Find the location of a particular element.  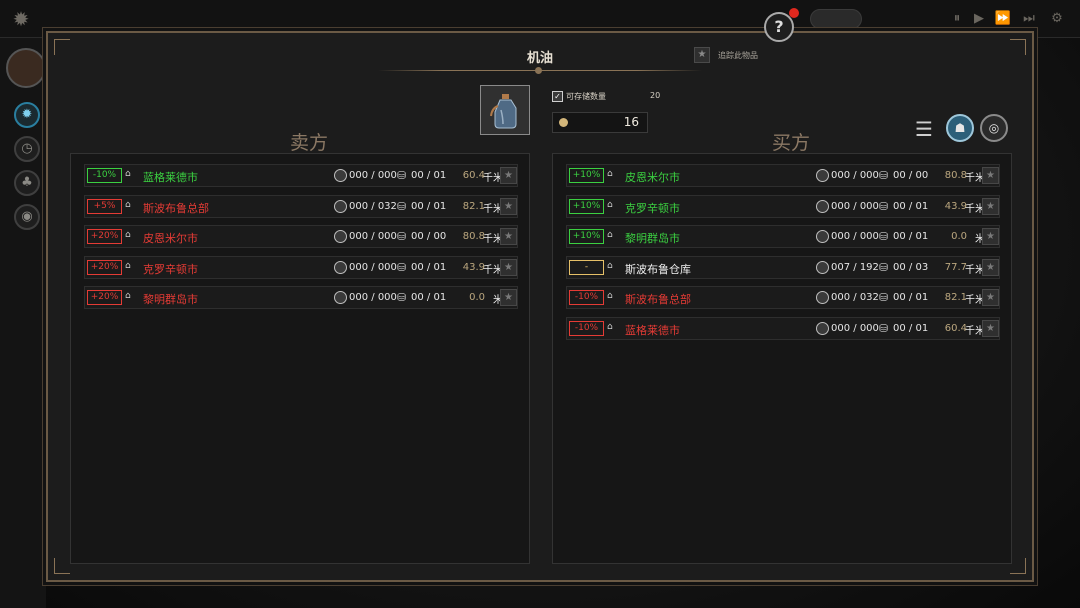

oil-can-icon is located at coordinates (503, 111).